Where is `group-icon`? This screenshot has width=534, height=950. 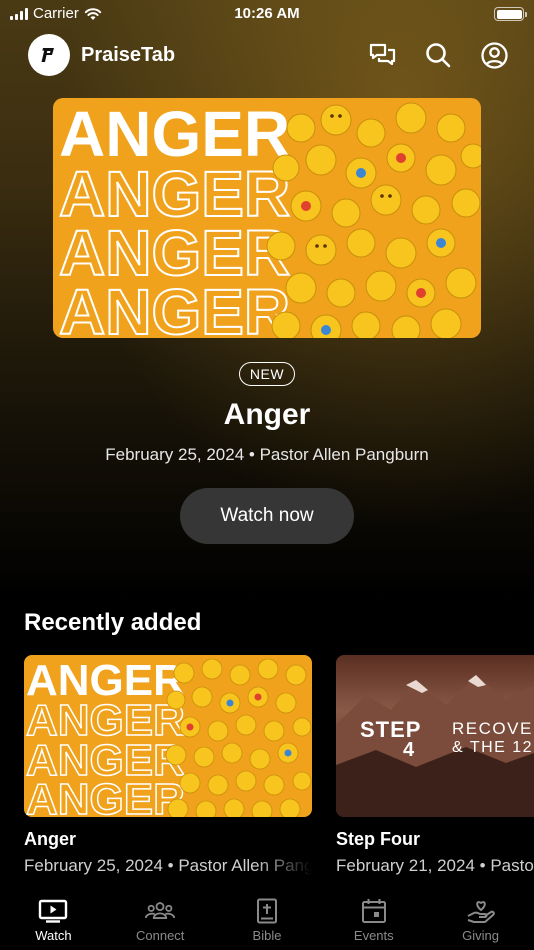
group-icon is located at coordinates (160, 911).